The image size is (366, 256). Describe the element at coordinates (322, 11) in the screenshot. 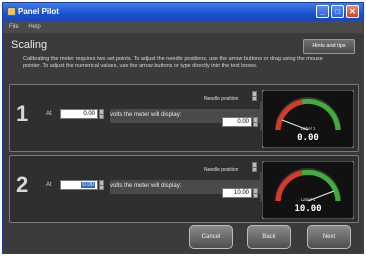

I see `minimize-button: _` at that location.